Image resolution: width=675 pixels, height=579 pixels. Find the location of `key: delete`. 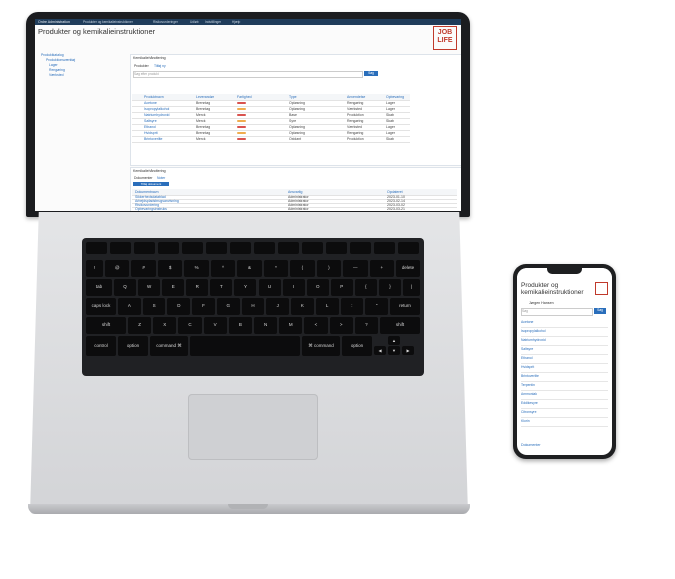

key: delete is located at coordinates (408, 268).